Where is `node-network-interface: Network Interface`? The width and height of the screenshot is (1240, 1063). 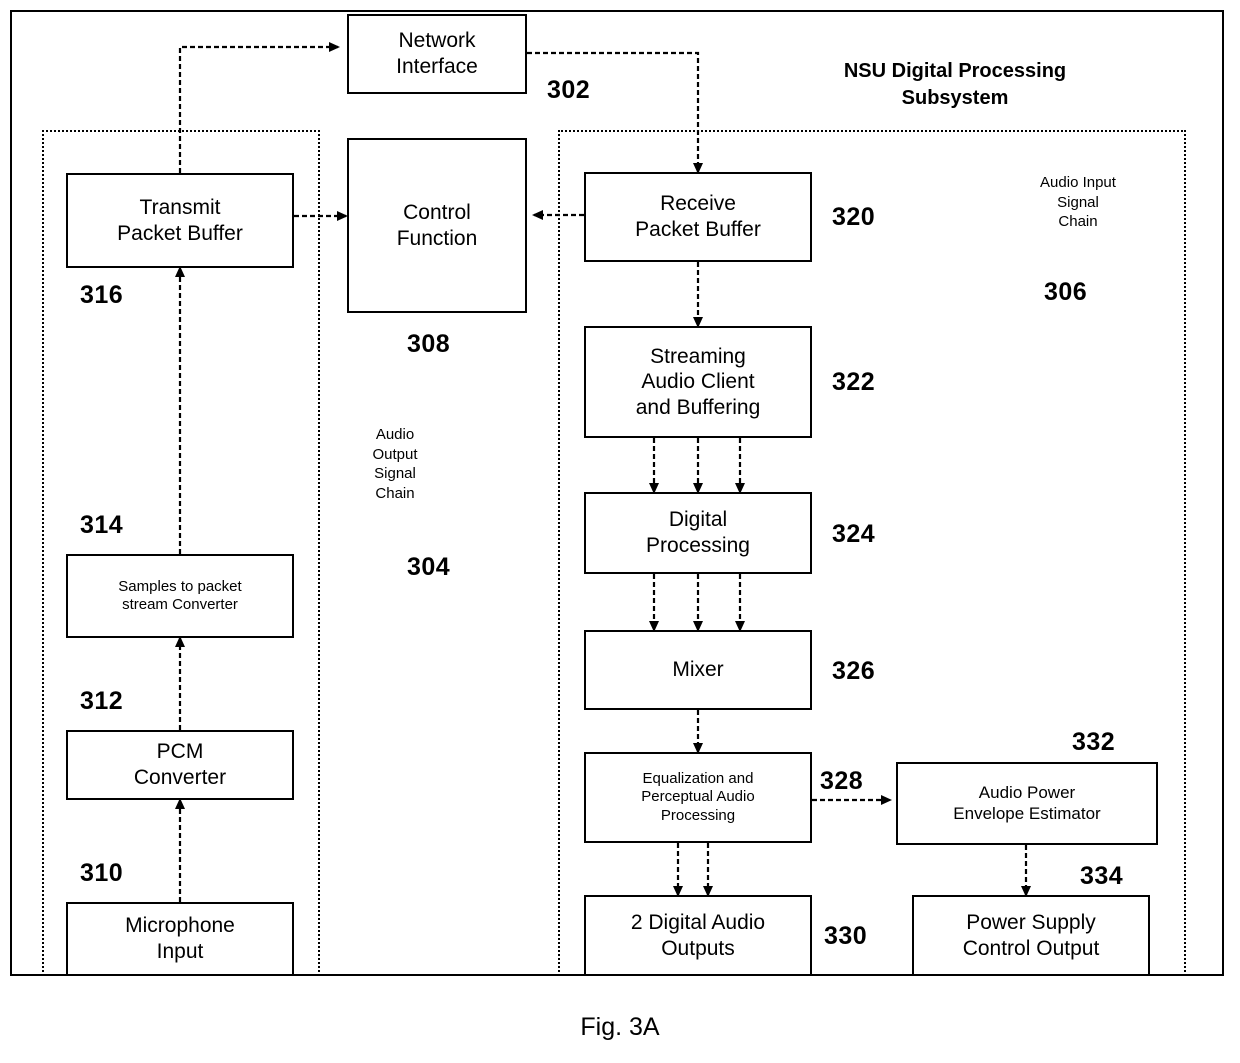 node-network-interface: Network Interface is located at coordinates (437, 54).